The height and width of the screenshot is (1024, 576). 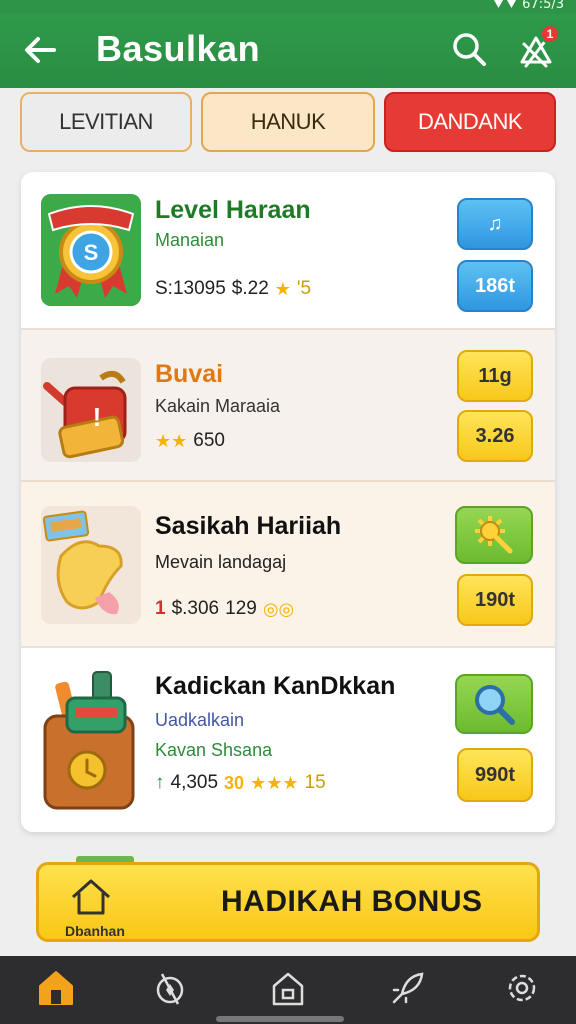 What do you see at coordinates (224, 609) in the screenshot?
I see `item-meta: 1 $.306 129 ◎◎` at bounding box center [224, 609].